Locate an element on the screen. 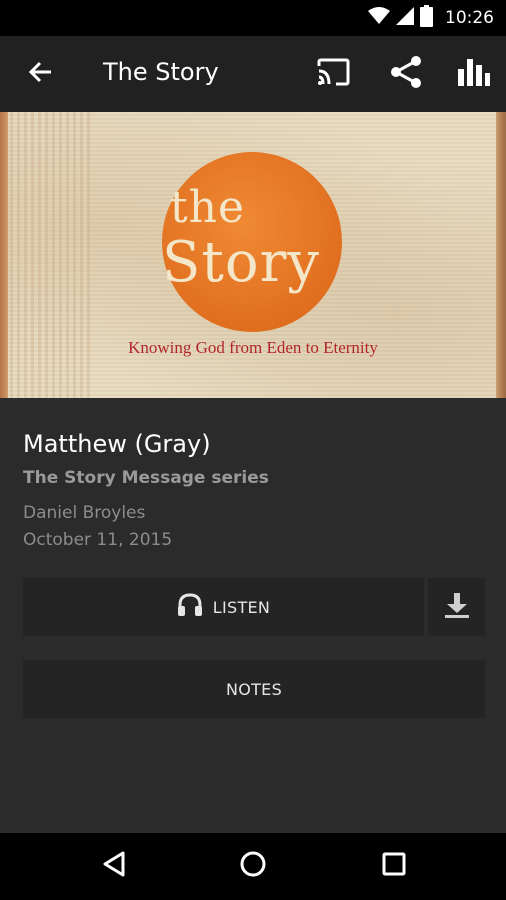 This screenshot has width=506, height=900. app-bar: The Story is located at coordinates (253, 74).